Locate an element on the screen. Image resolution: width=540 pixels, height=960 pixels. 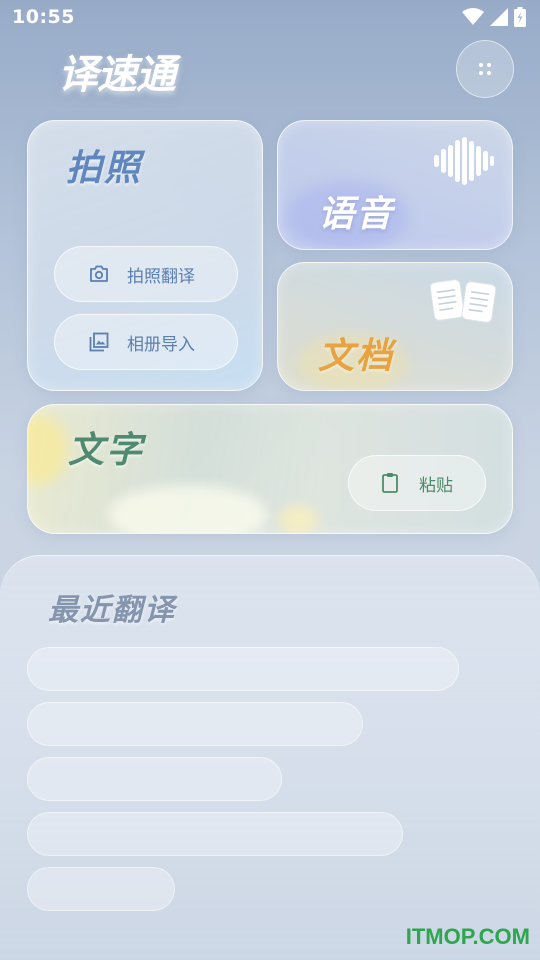
image-icon is located at coordinates (99, 342).